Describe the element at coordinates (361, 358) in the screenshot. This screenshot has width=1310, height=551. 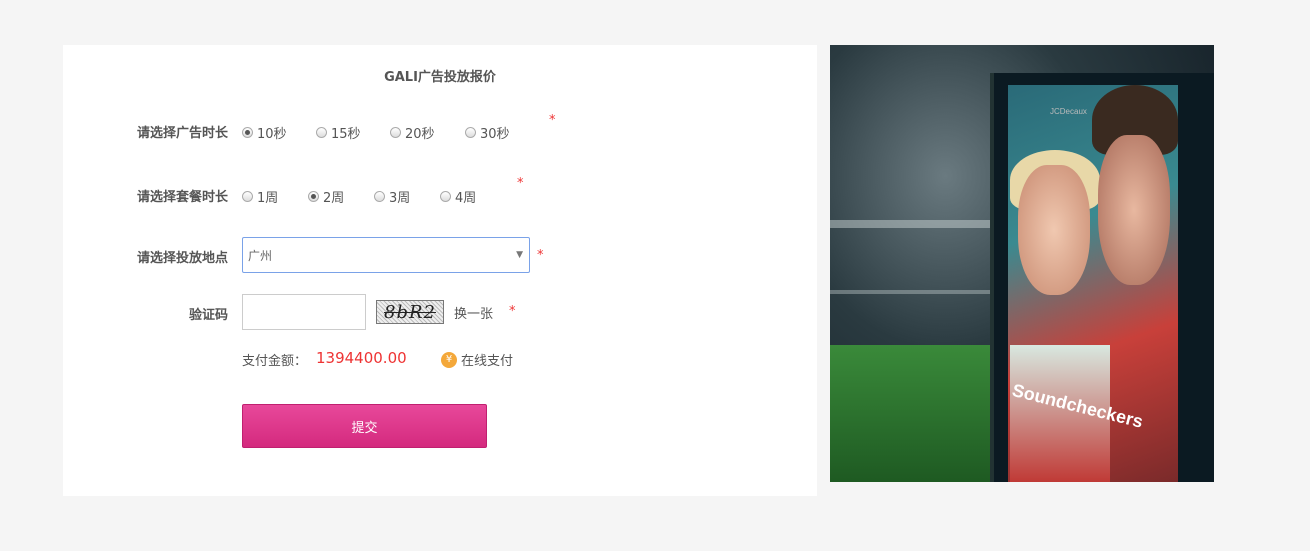
I see `payment-amount-value: 1394400.00` at that location.